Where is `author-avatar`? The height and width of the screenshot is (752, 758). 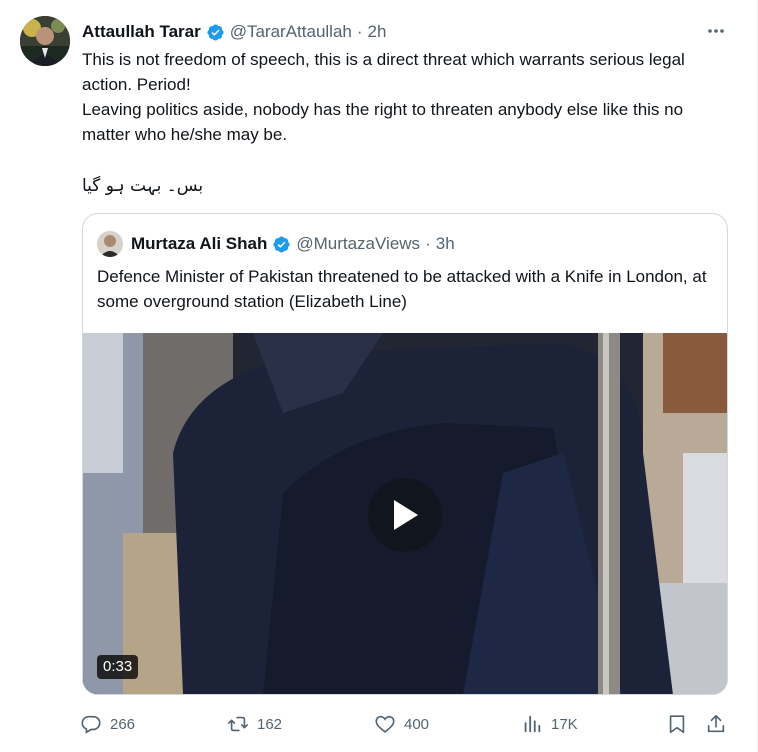 author-avatar is located at coordinates (45, 41).